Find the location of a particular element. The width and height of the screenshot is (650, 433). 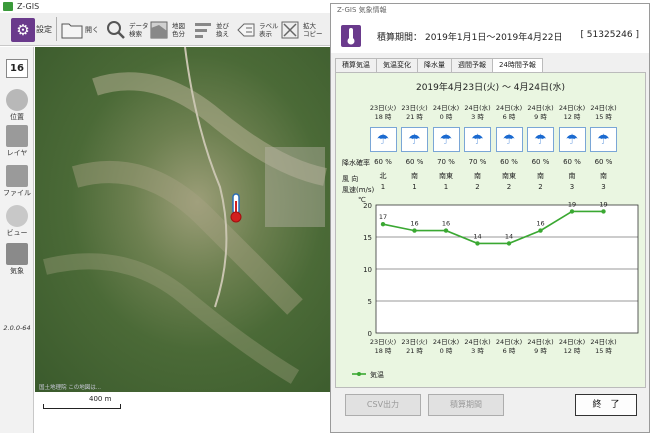

sidebar-item-weather: 気象 is located at coordinates (17, 259).